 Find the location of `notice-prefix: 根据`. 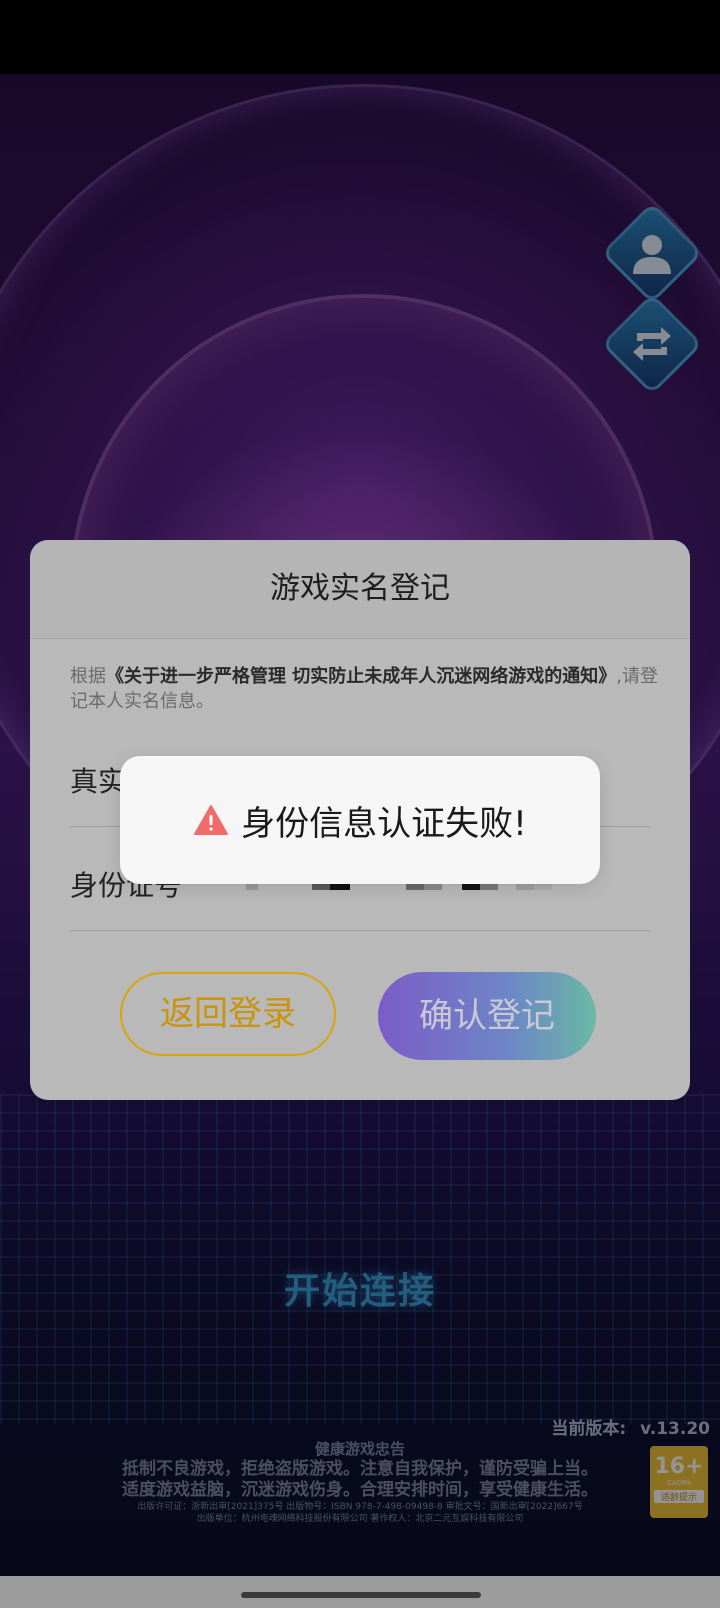

notice-prefix: 根据 is located at coordinates (88, 676).